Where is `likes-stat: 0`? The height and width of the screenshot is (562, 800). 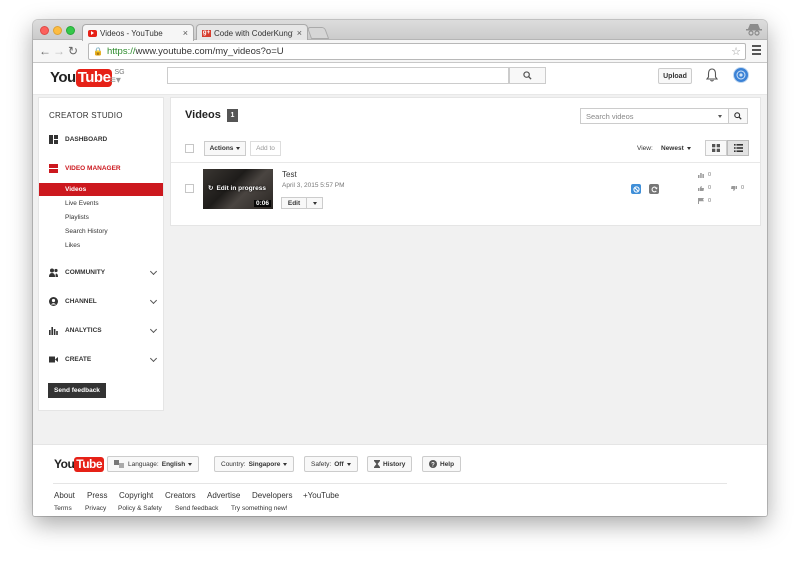
likes-stat: 0 is located at coordinates (704, 188).